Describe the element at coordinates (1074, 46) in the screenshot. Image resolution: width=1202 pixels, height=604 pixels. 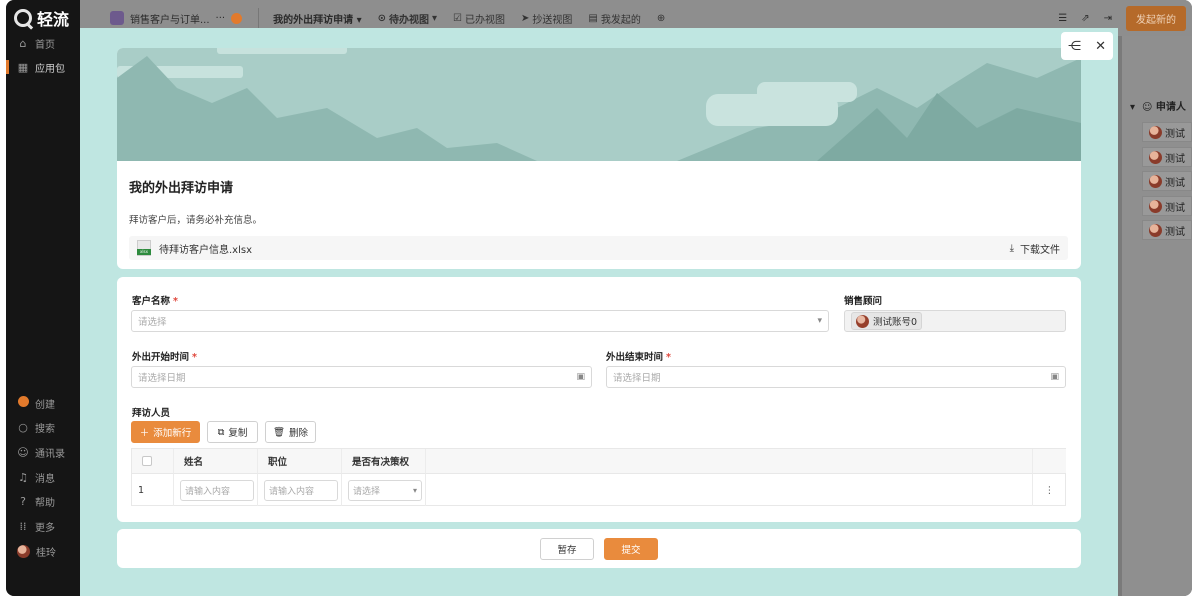
I see `share-icon: ⋲` at that location.